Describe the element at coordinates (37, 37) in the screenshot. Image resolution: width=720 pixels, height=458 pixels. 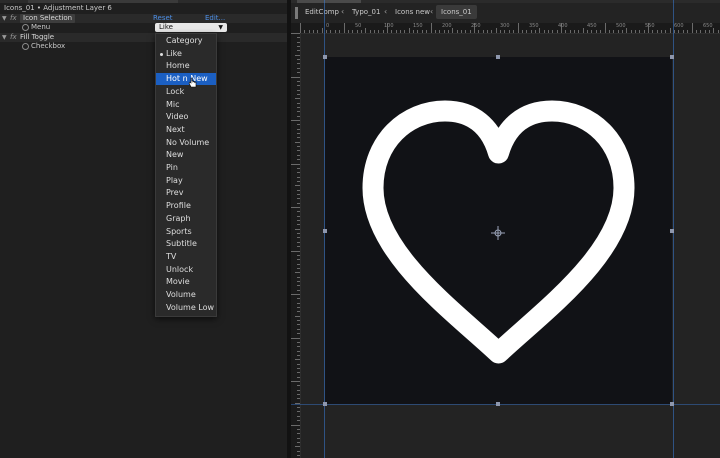
I see `effect-name: Fill Toggle` at that location.